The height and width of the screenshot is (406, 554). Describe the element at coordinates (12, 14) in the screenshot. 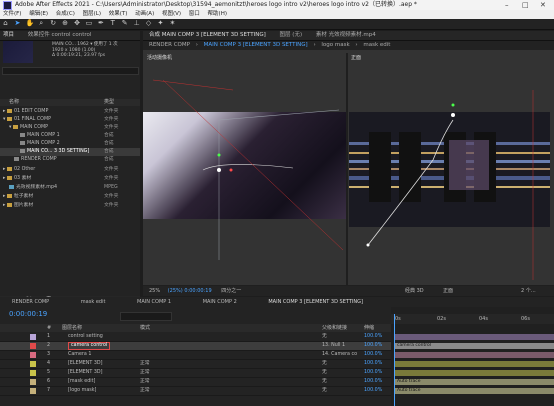

I see `menu-file: 文件(F)` at that location.